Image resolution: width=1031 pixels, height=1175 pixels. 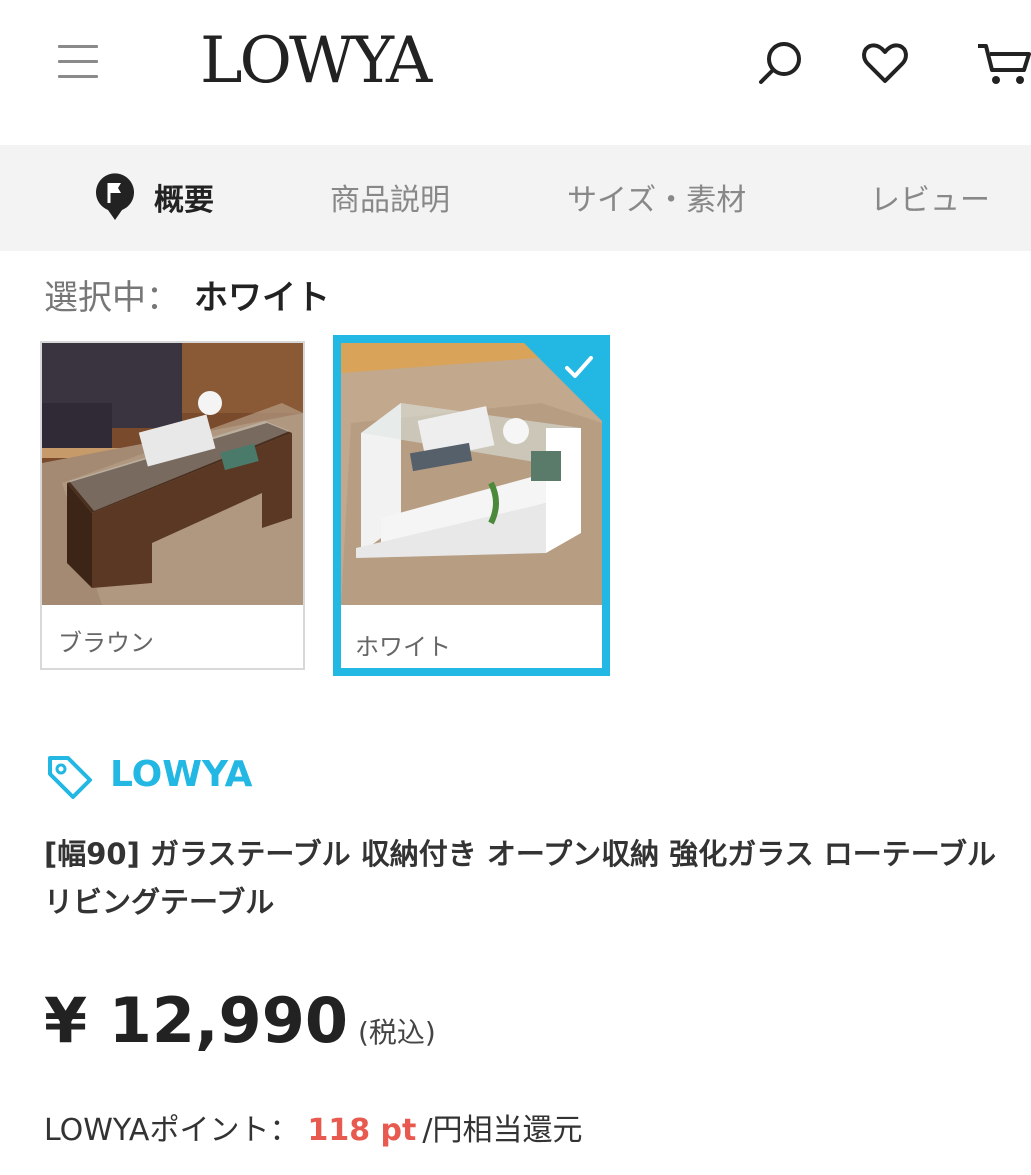 I want to click on brown-table-image, so click(x=172, y=474).